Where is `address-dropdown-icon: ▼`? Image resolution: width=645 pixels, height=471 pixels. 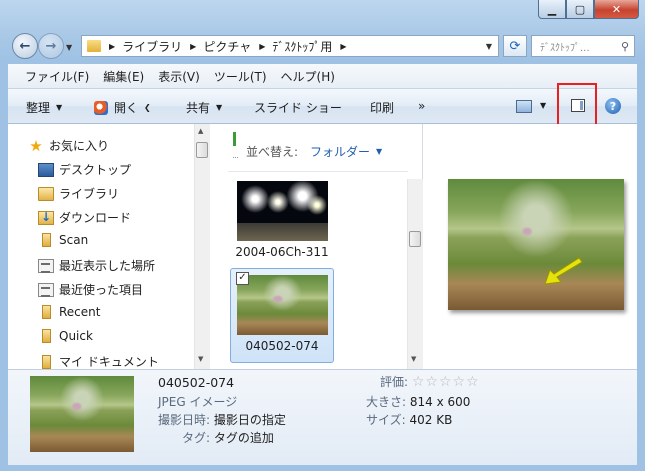 address-dropdown-icon: ▼ is located at coordinates (489, 46).